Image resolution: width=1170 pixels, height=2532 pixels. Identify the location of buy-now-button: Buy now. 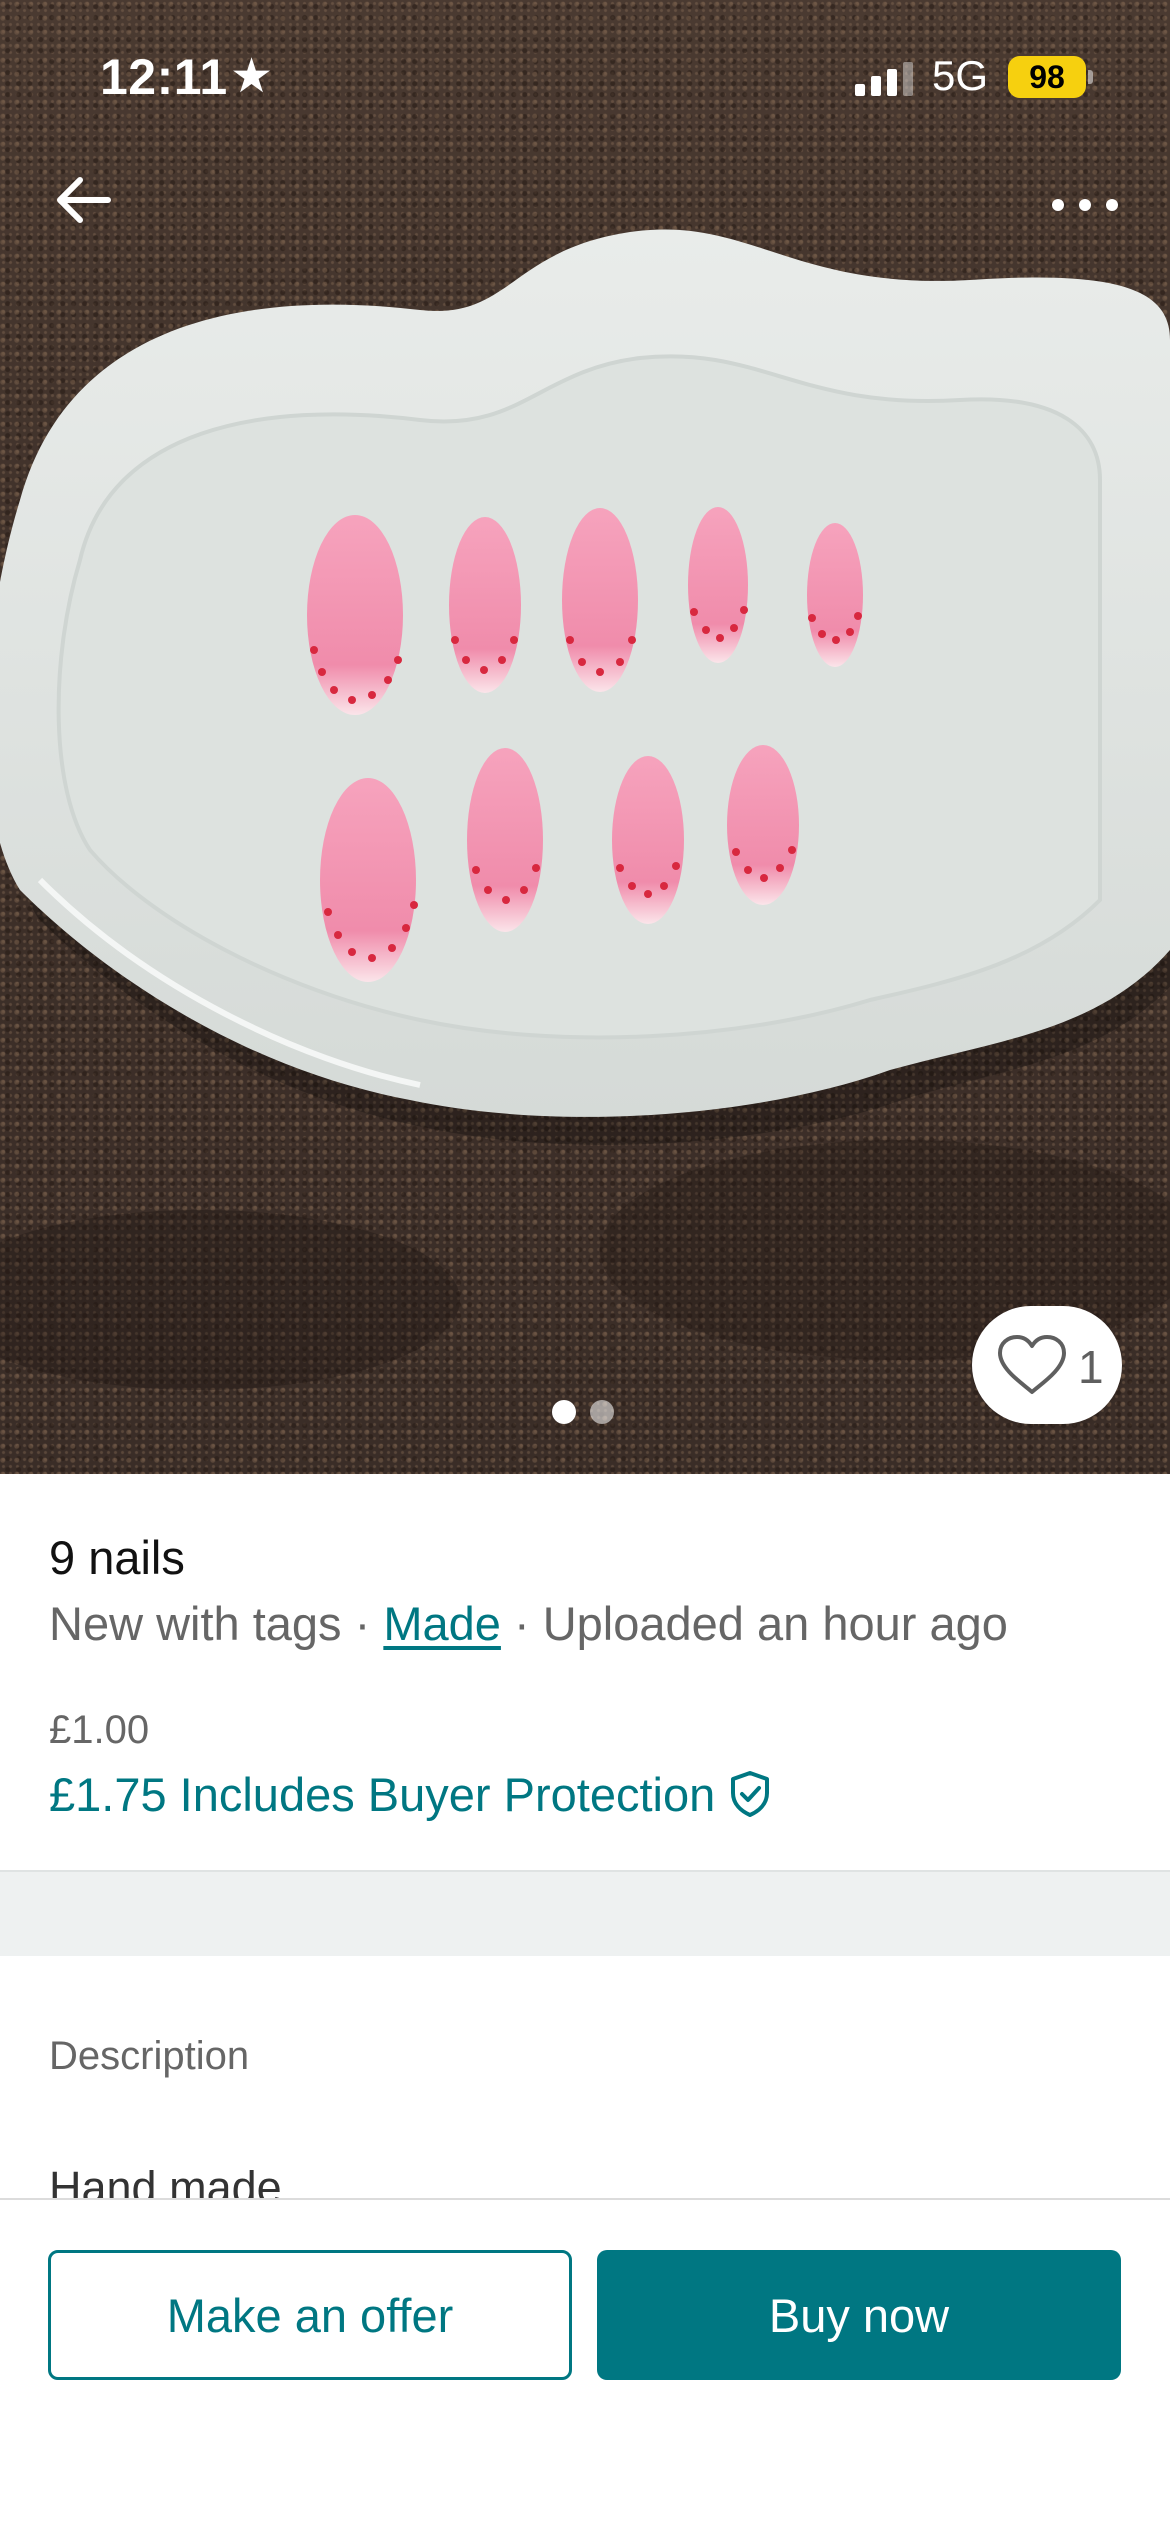
(859, 2315).